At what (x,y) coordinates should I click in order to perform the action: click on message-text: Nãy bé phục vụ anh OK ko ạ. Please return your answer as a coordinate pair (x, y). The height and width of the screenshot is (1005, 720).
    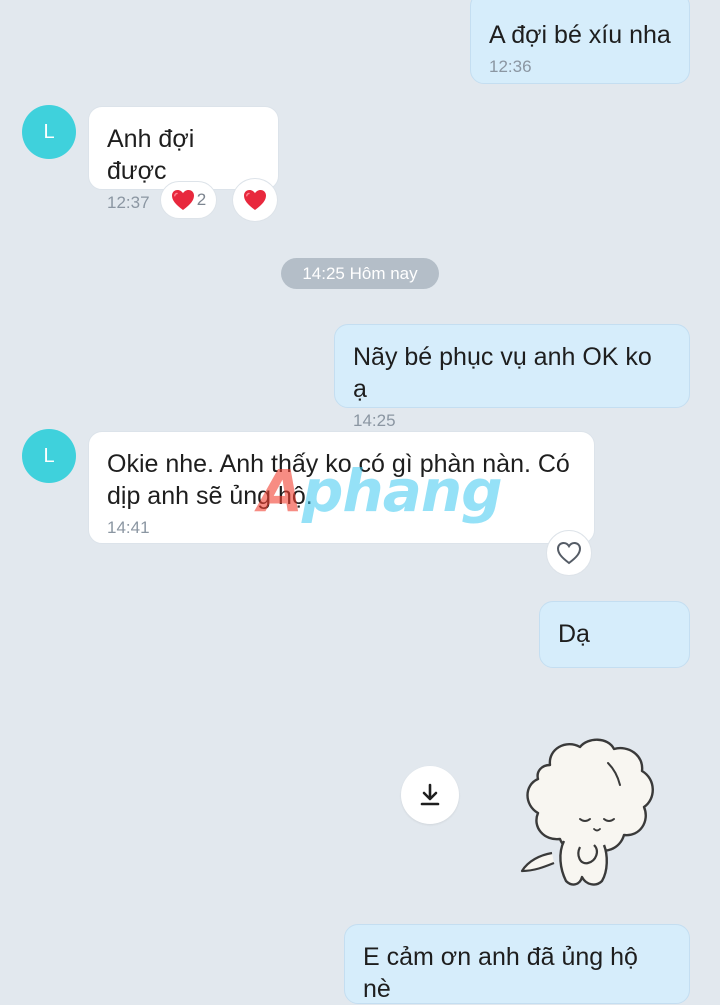
    Looking at the image, I should click on (506, 373).